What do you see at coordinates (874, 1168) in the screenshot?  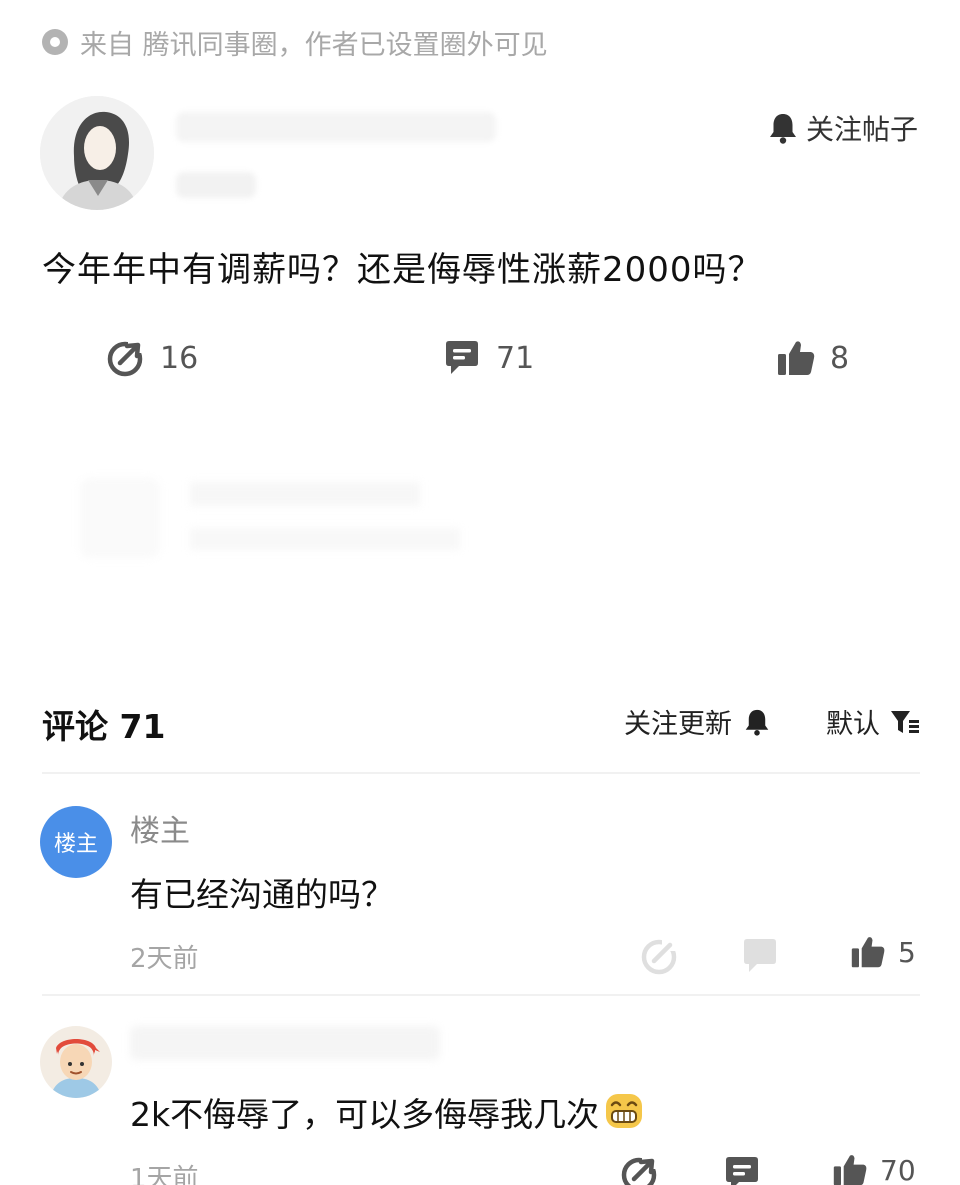 I see `comment-like-button: 70` at bounding box center [874, 1168].